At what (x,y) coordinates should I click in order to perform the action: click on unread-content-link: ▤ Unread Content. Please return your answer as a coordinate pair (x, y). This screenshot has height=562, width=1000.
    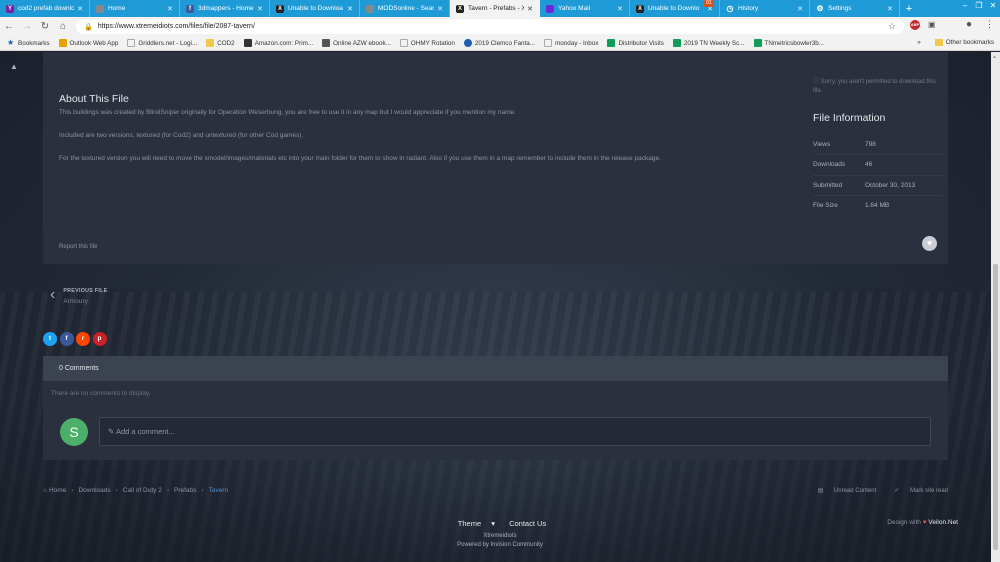
    Looking at the image, I should click on (843, 490).